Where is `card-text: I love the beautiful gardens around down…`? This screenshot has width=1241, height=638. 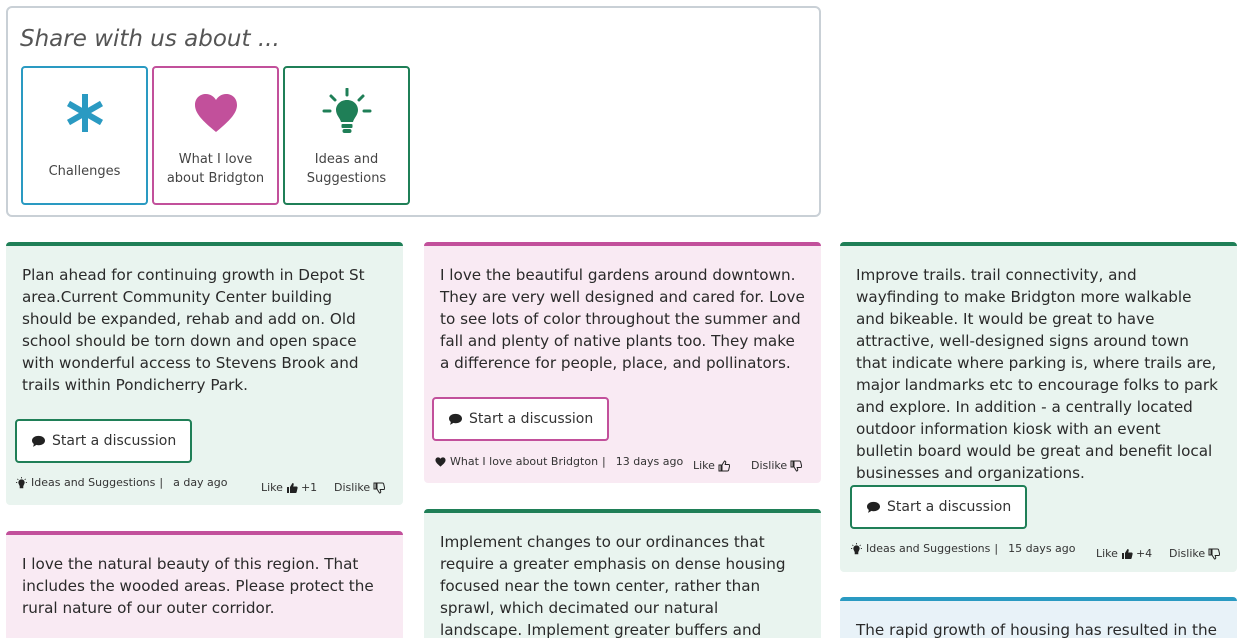 card-text: I love the beautiful gardens around down… is located at coordinates (622, 319).